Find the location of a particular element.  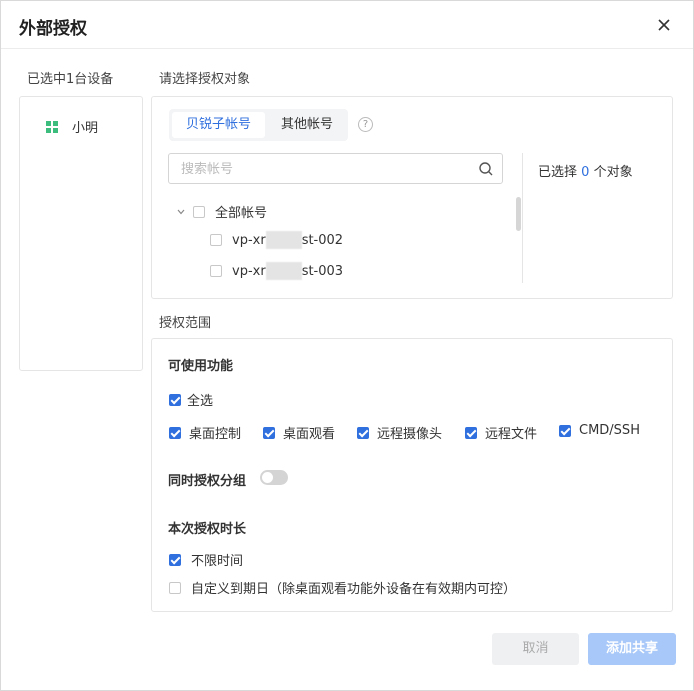

select-all-option: 全选 is located at coordinates (191, 399).